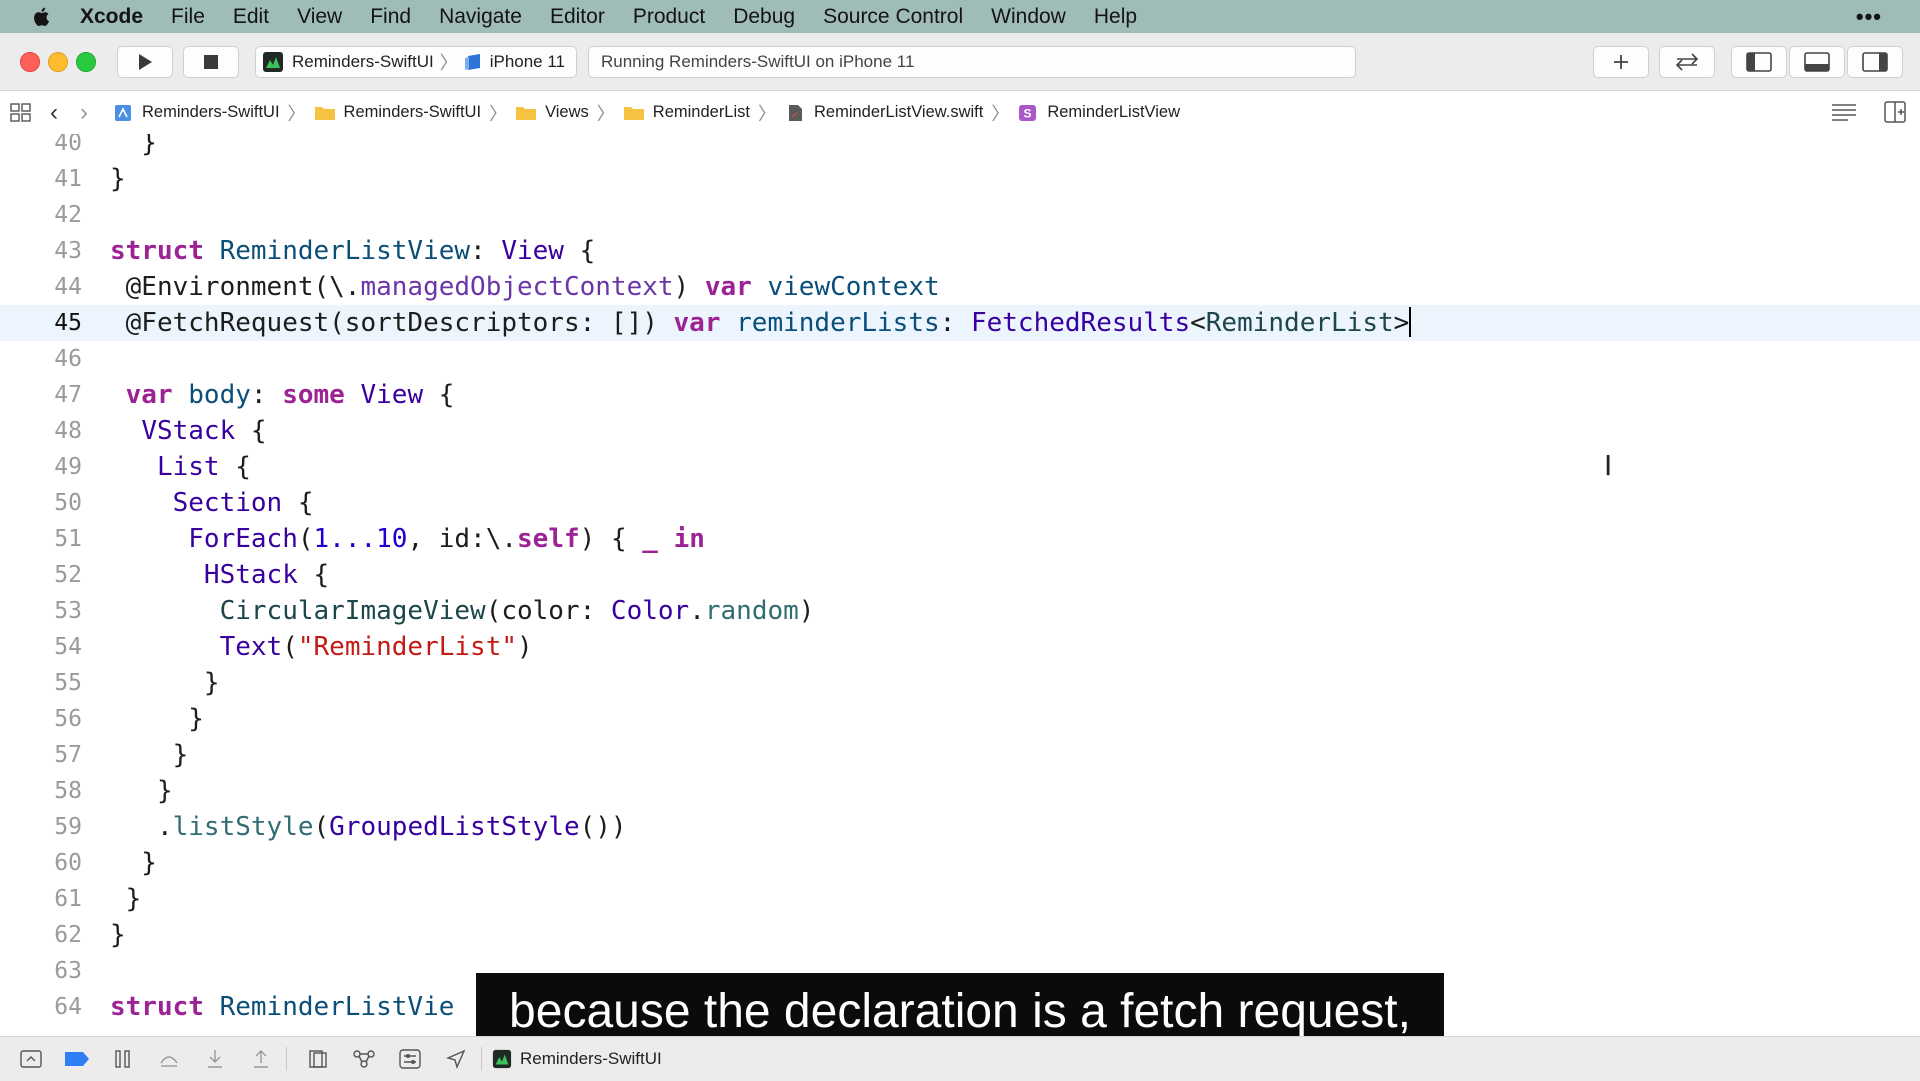  What do you see at coordinates (68, 145) in the screenshot?
I see `line-number: 40` at bounding box center [68, 145].